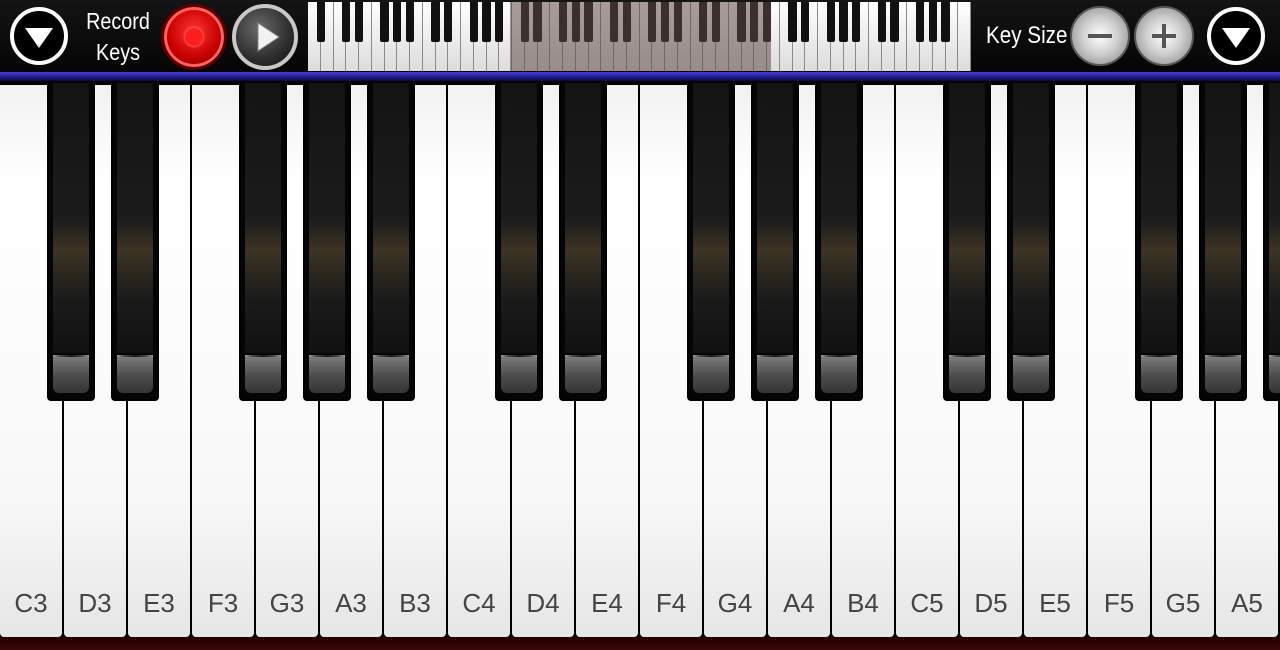  I want to click on minus-icon, so click(1100, 36).